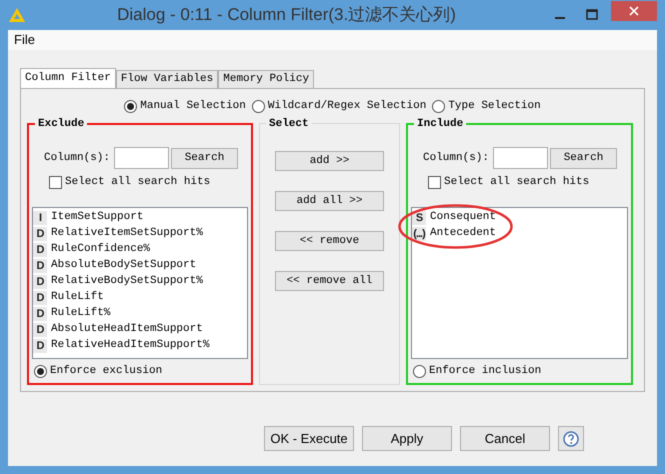 The height and width of the screenshot is (474, 665). I want to click on help-button, so click(571, 438).